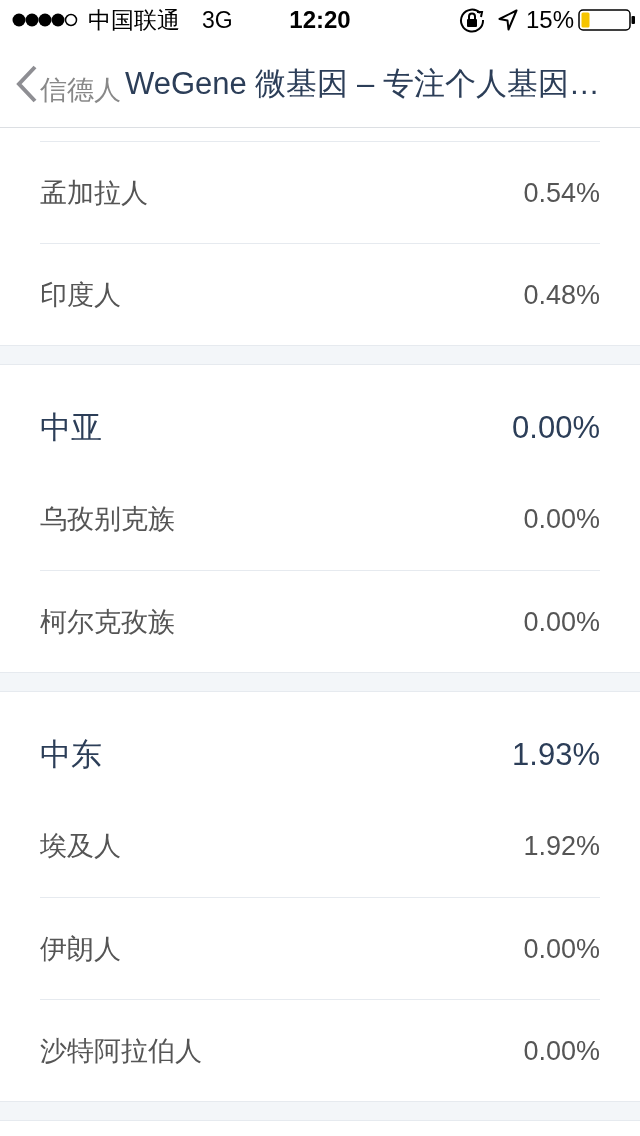 The image size is (640, 1136). I want to click on section-title: 中东, so click(71, 755).